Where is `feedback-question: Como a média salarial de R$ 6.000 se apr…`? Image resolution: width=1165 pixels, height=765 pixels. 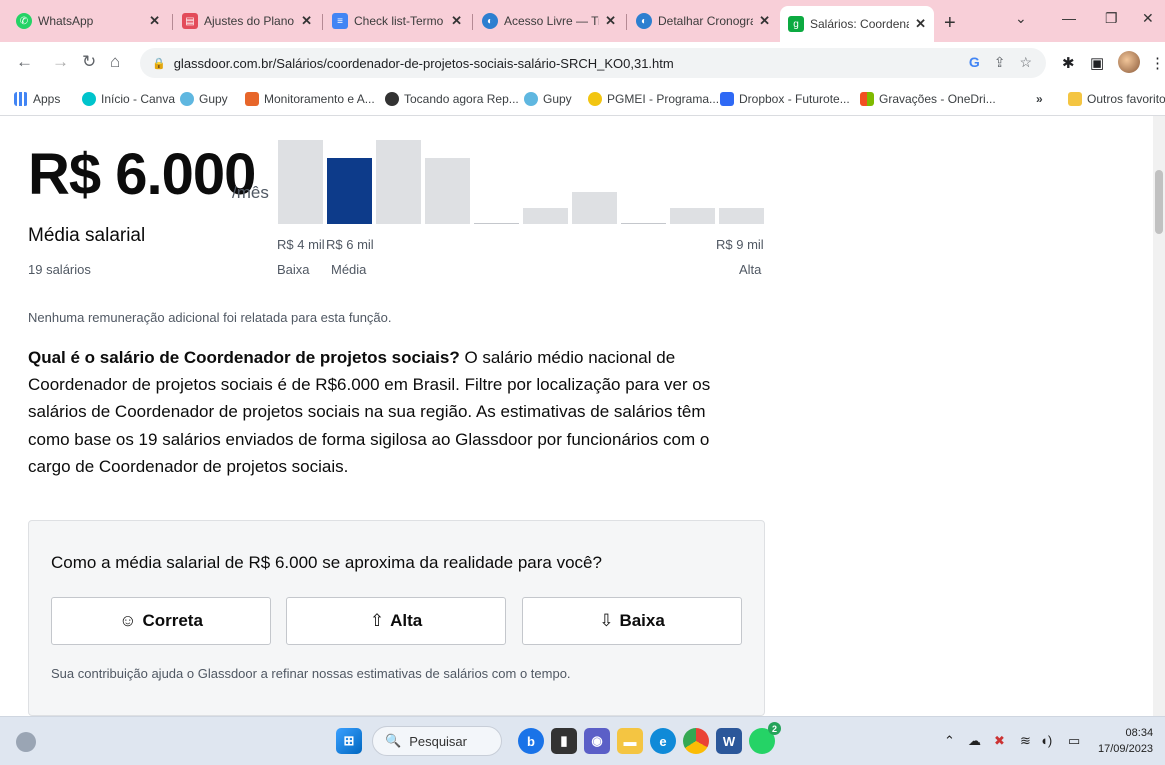 feedback-question: Como a média salarial de R$ 6.000 se apr… is located at coordinates (326, 562).